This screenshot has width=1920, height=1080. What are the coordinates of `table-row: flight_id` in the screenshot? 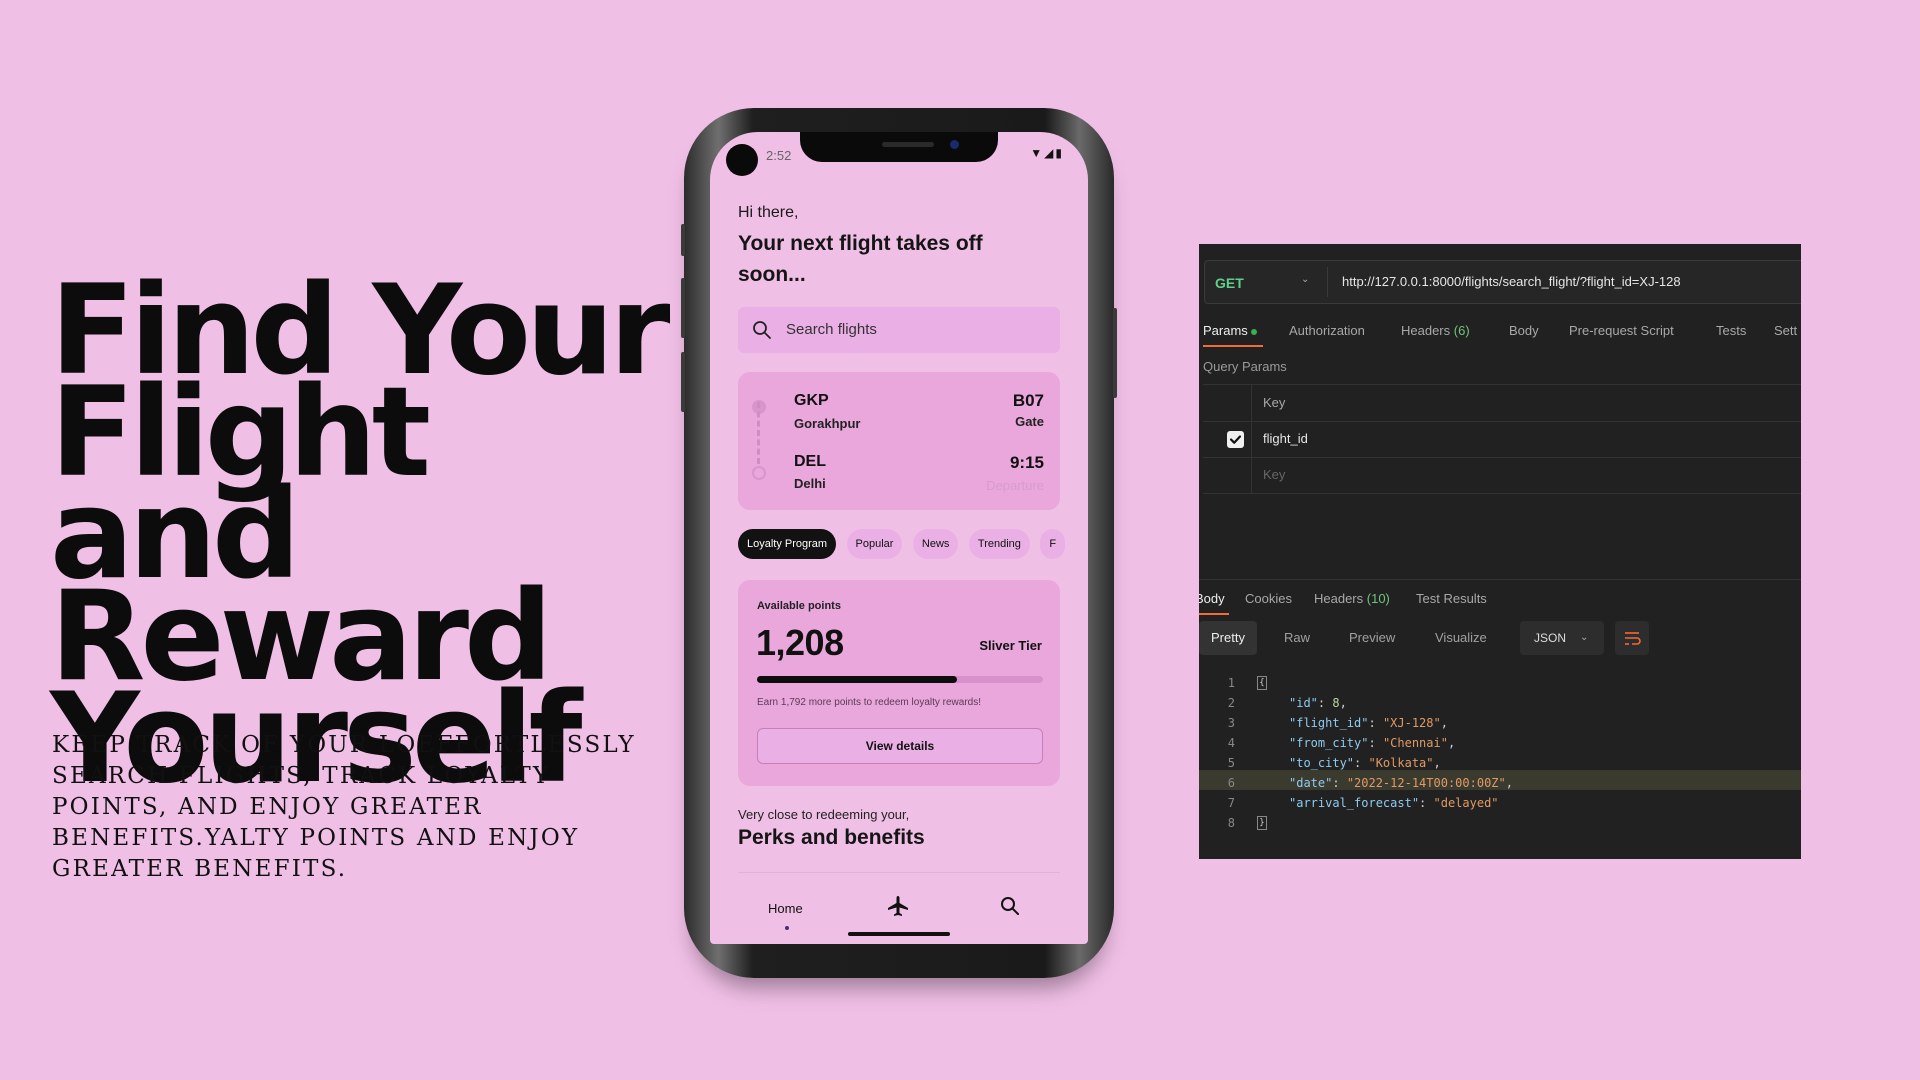 It's located at (1502, 439).